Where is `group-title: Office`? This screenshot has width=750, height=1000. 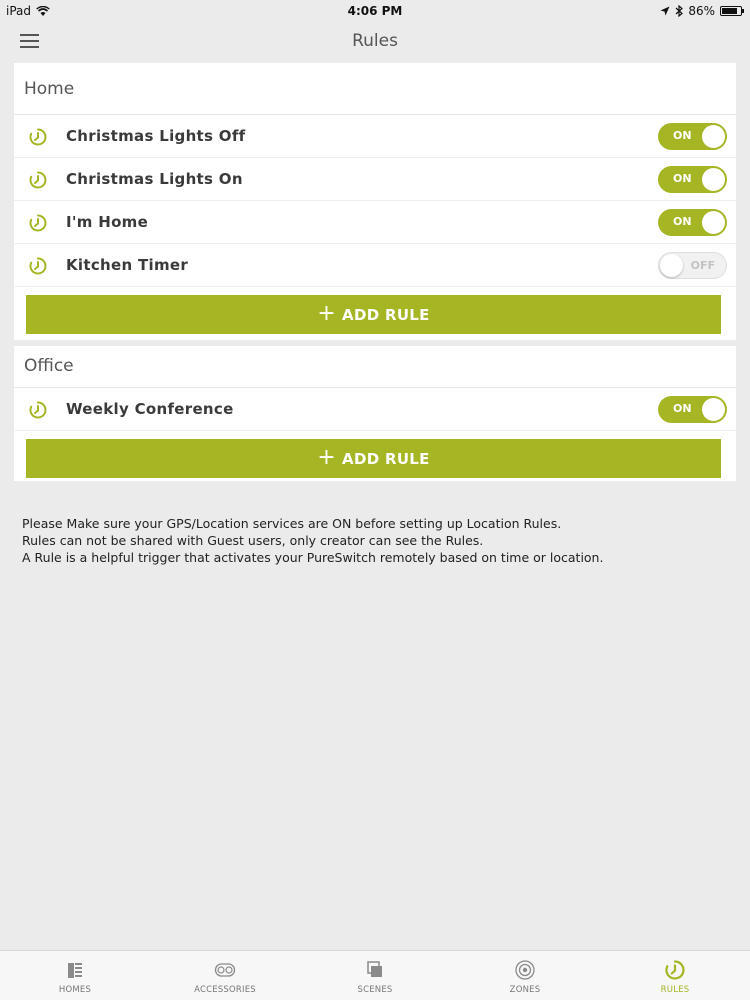 group-title: Office is located at coordinates (375, 367).